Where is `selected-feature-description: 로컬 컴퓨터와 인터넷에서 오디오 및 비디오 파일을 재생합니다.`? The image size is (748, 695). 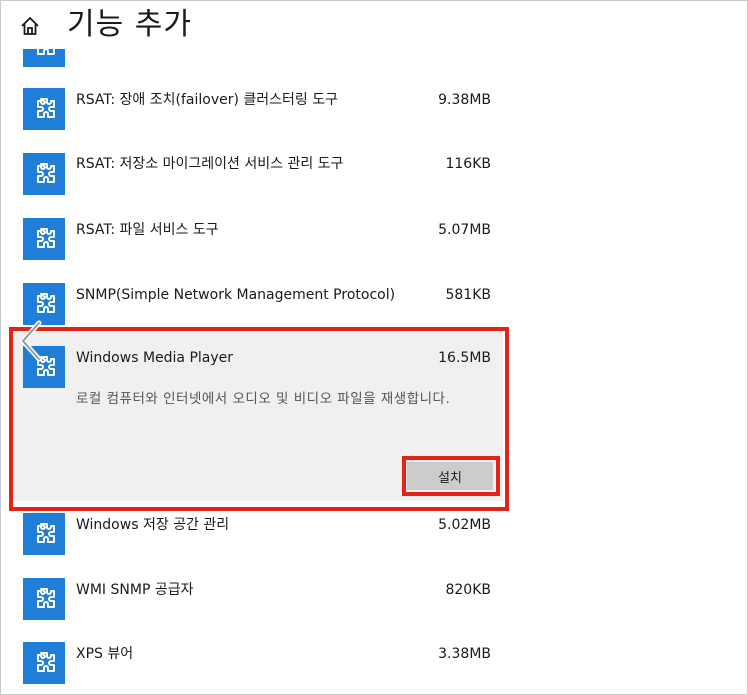 selected-feature-description: 로컬 컴퓨터와 인터넷에서 오디오 및 비디오 파일을 재생합니다. is located at coordinates (263, 399).